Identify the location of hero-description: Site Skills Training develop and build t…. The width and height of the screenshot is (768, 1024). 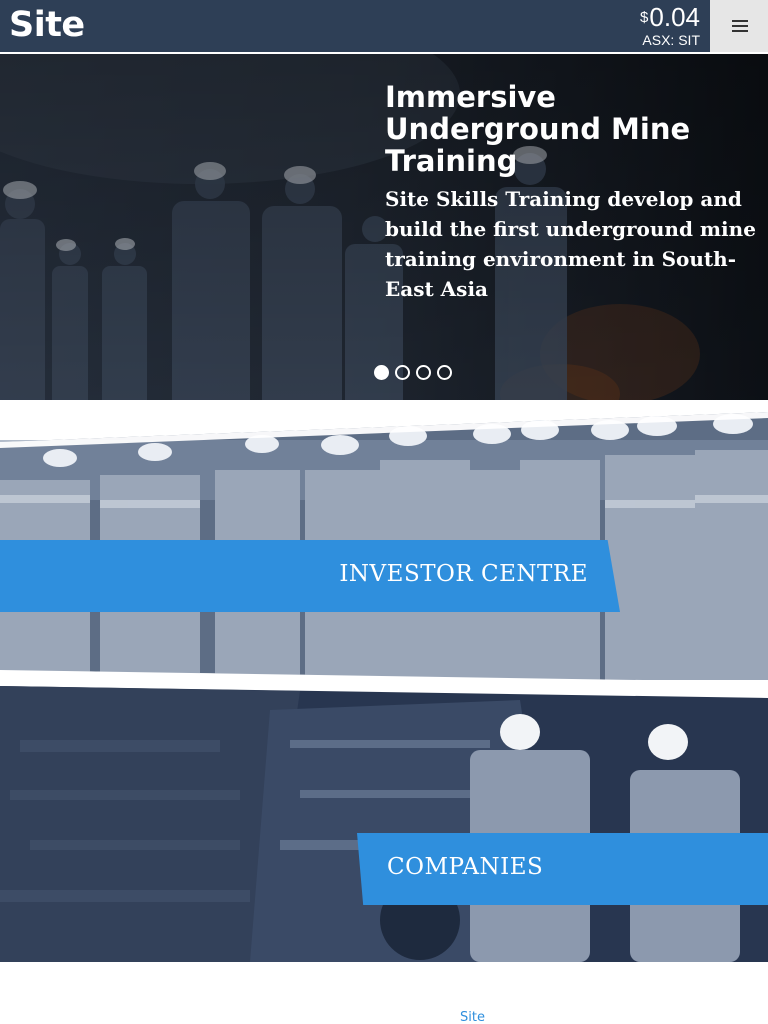
(570, 244).